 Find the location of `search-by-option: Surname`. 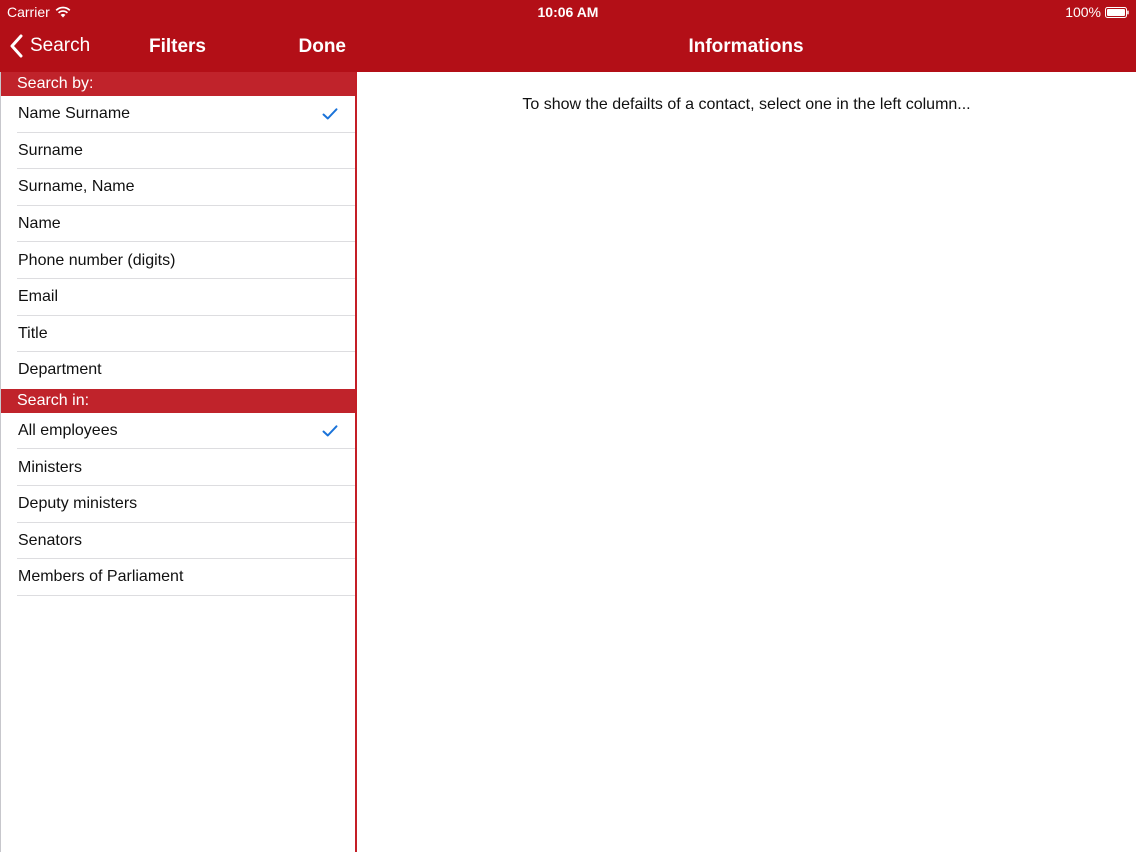

search-by-option: Surname is located at coordinates (178, 151).